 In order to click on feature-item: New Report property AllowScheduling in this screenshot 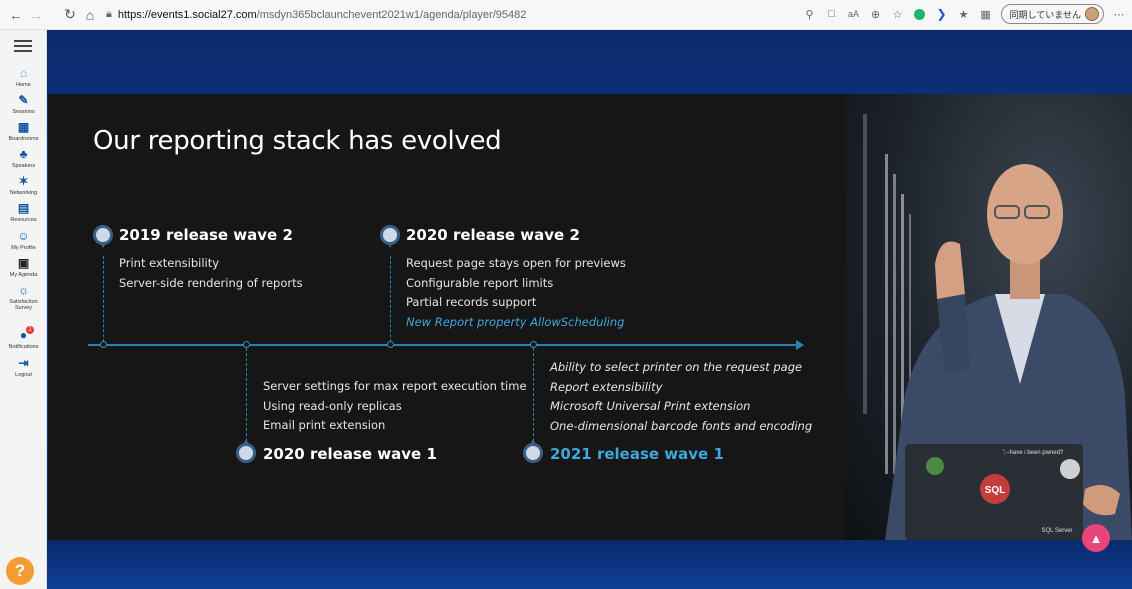, I will do `click(515, 321)`.